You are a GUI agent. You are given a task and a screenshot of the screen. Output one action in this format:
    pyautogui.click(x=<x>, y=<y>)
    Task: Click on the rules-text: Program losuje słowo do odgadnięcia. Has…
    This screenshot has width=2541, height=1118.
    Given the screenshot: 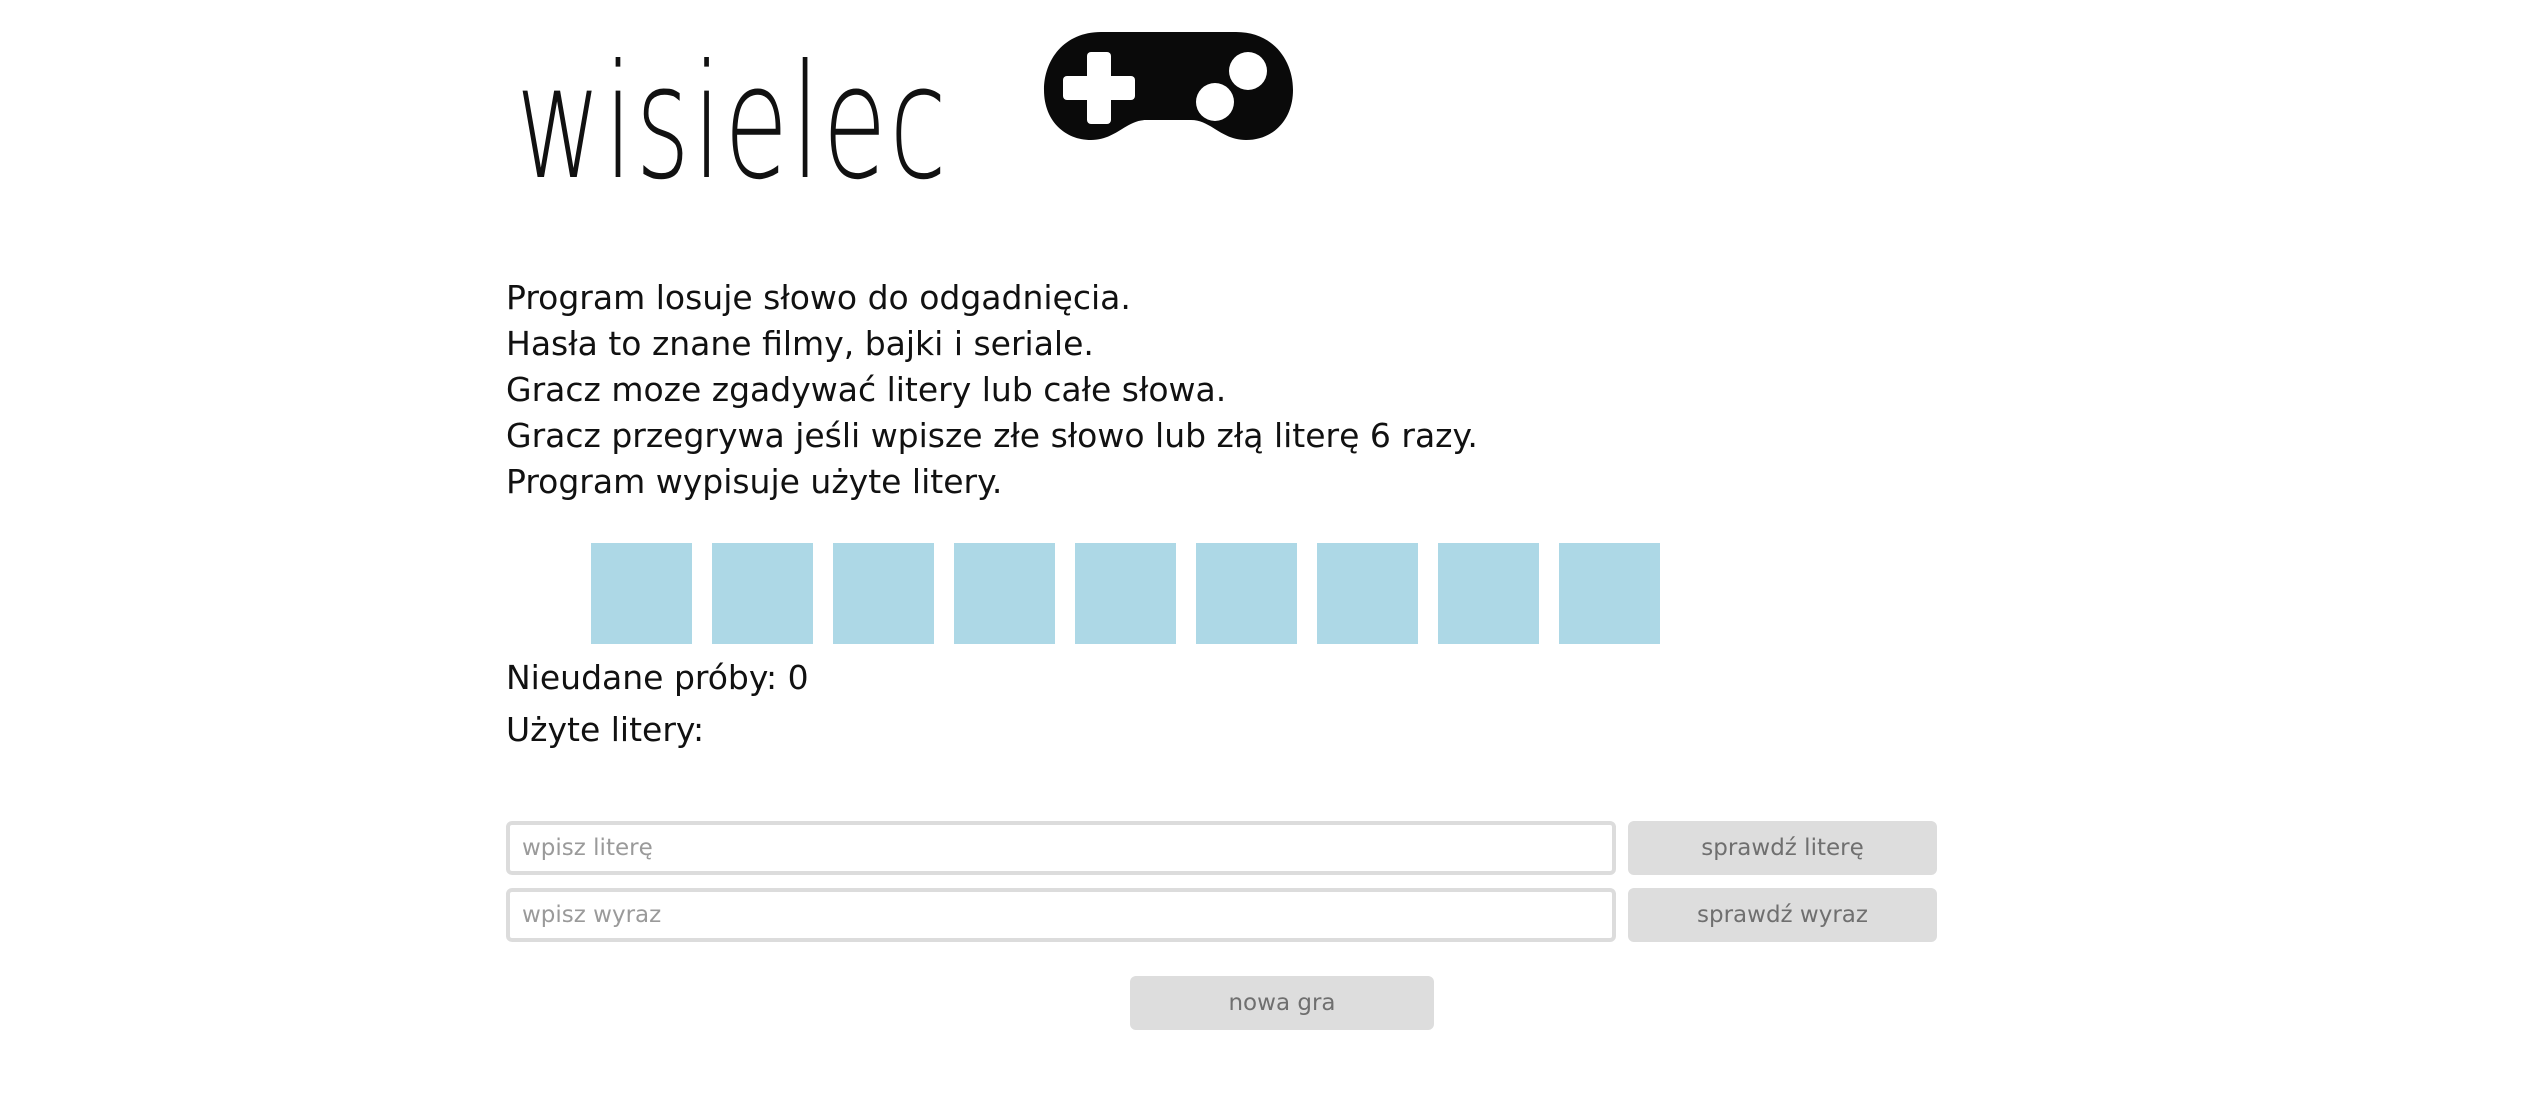 What is the action you would take?
    pyautogui.click(x=992, y=390)
    